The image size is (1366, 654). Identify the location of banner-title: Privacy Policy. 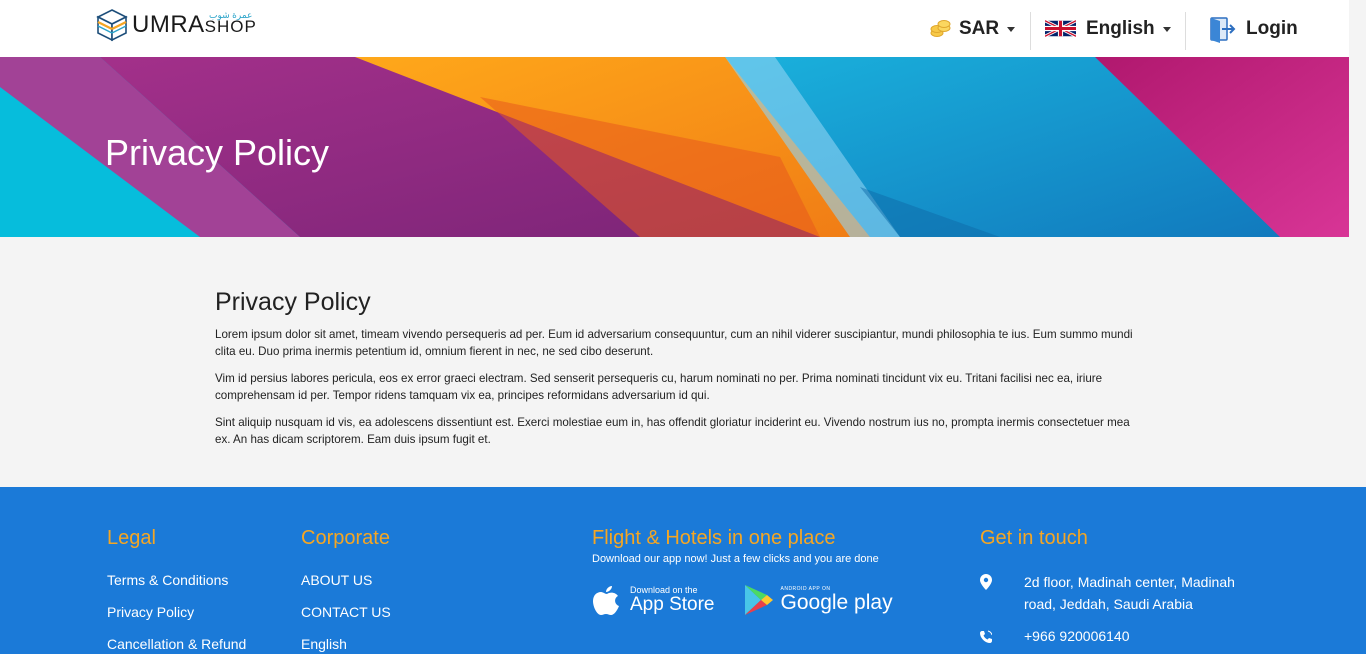
(217, 152).